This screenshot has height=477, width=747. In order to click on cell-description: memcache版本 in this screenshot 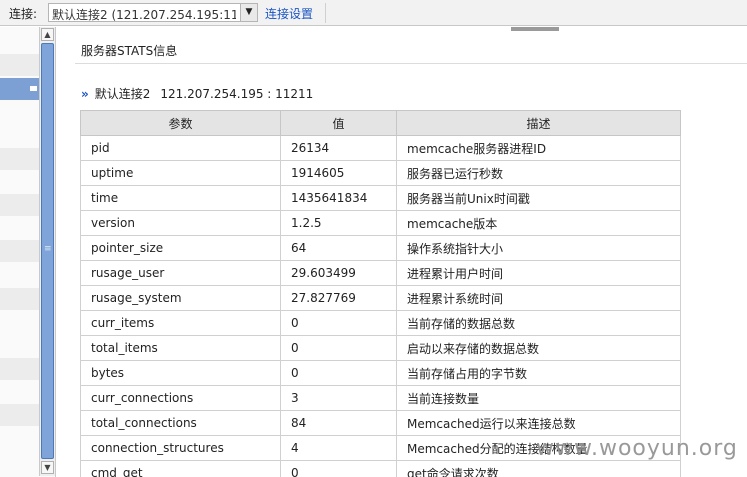, I will do `click(538, 223)`.